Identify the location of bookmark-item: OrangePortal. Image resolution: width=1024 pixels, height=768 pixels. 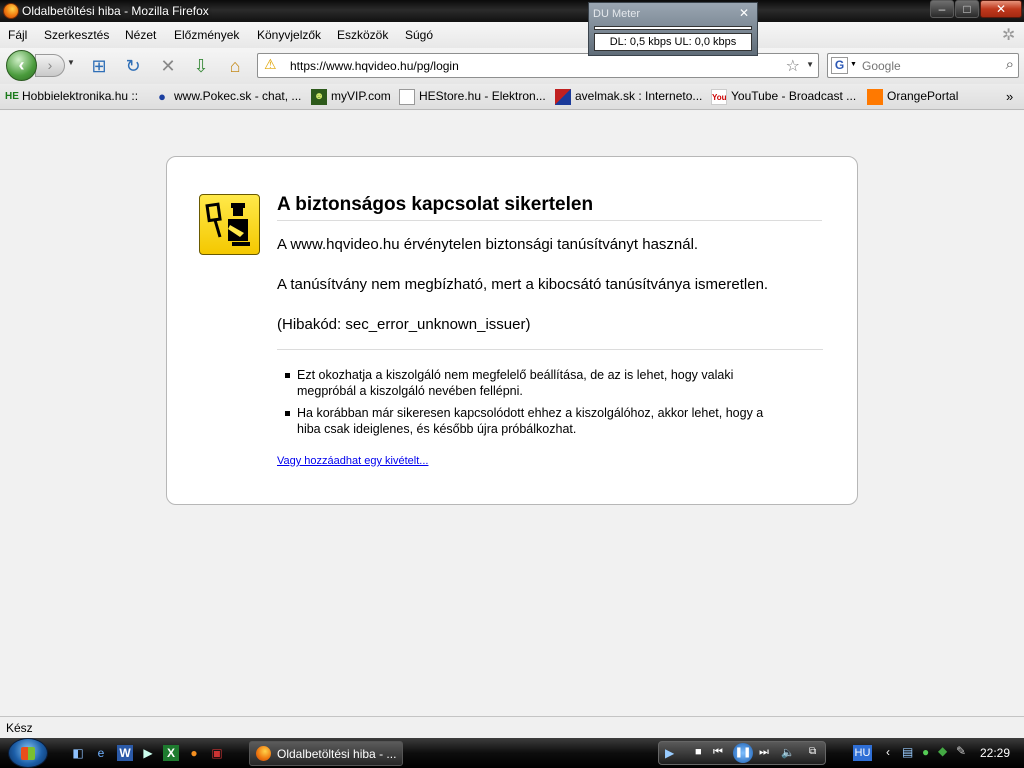
(912, 97).